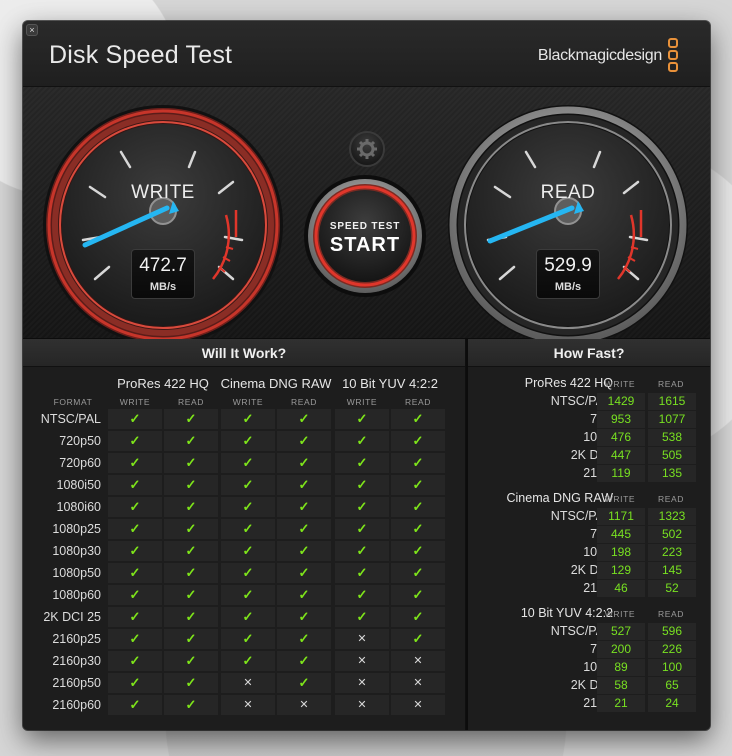 This screenshot has height=756, width=732. I want to click on write-readout: 472.7 MB/s, so click(163, 274).